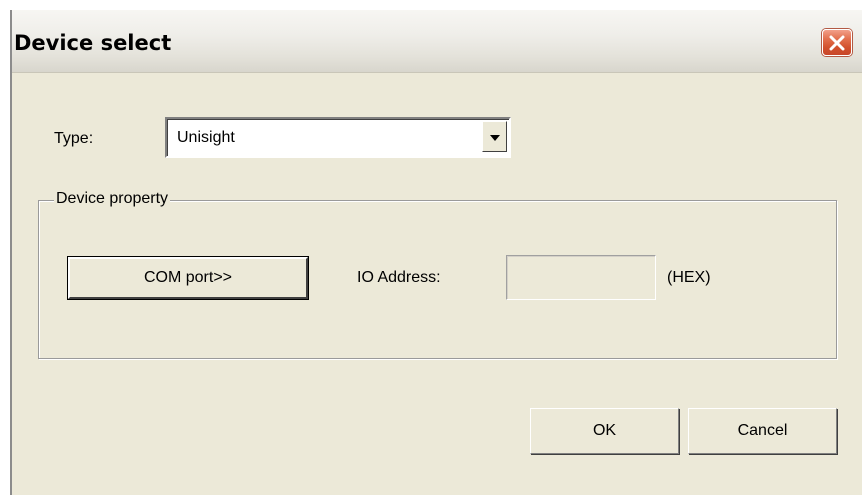 This screenshot has height=495, width=862. I want to click on close-button, so click(837, 42).